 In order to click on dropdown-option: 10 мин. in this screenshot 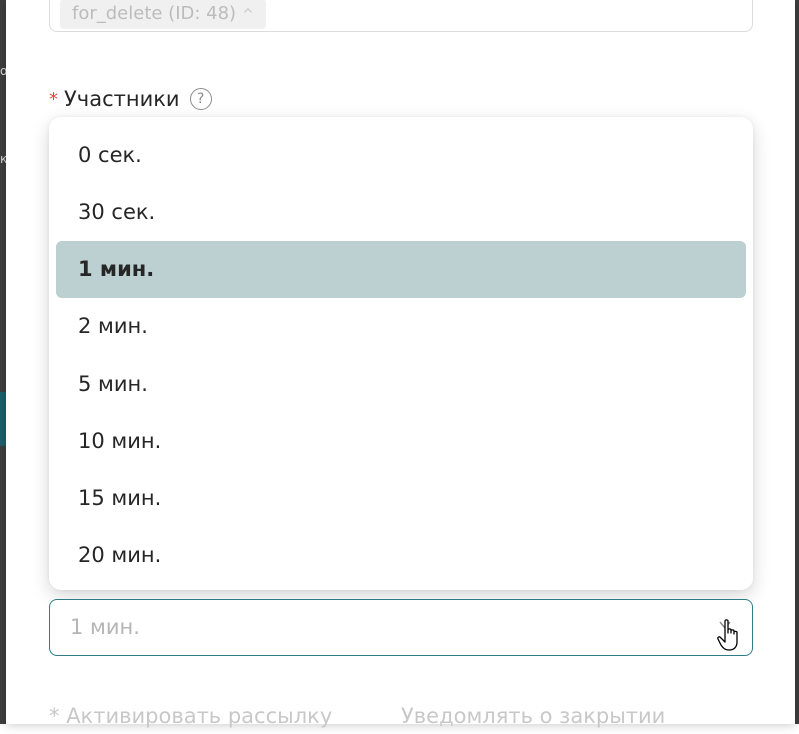, I will do `click(401, 441)`.